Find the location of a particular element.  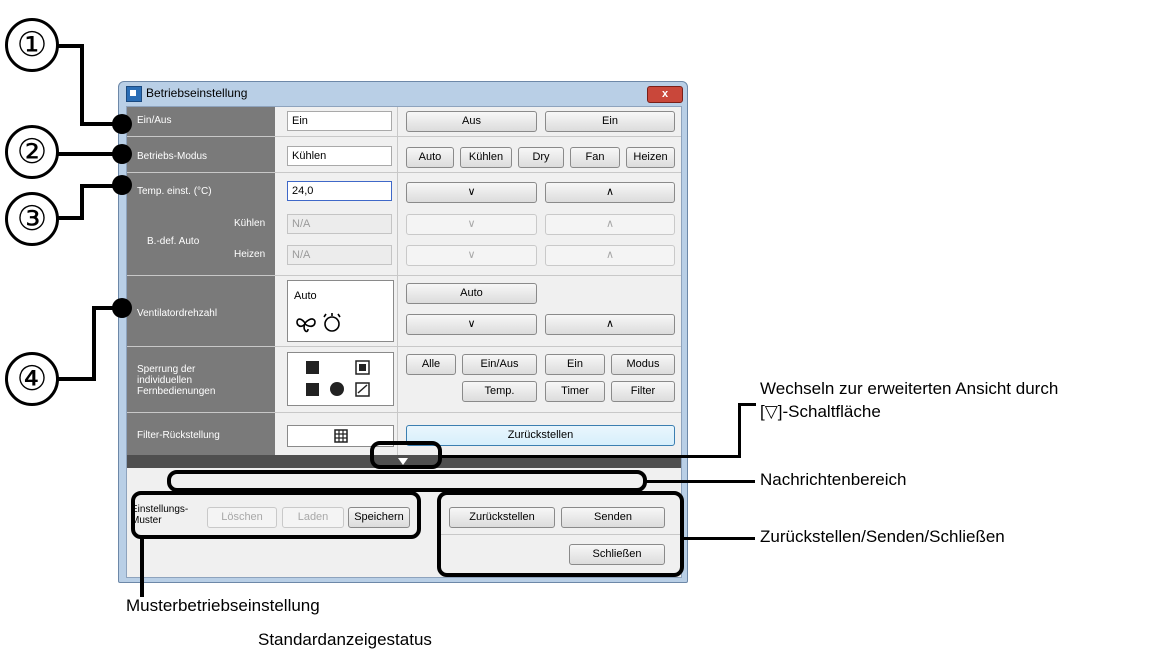

on-button: Ein is located at coordinates (610, 121).